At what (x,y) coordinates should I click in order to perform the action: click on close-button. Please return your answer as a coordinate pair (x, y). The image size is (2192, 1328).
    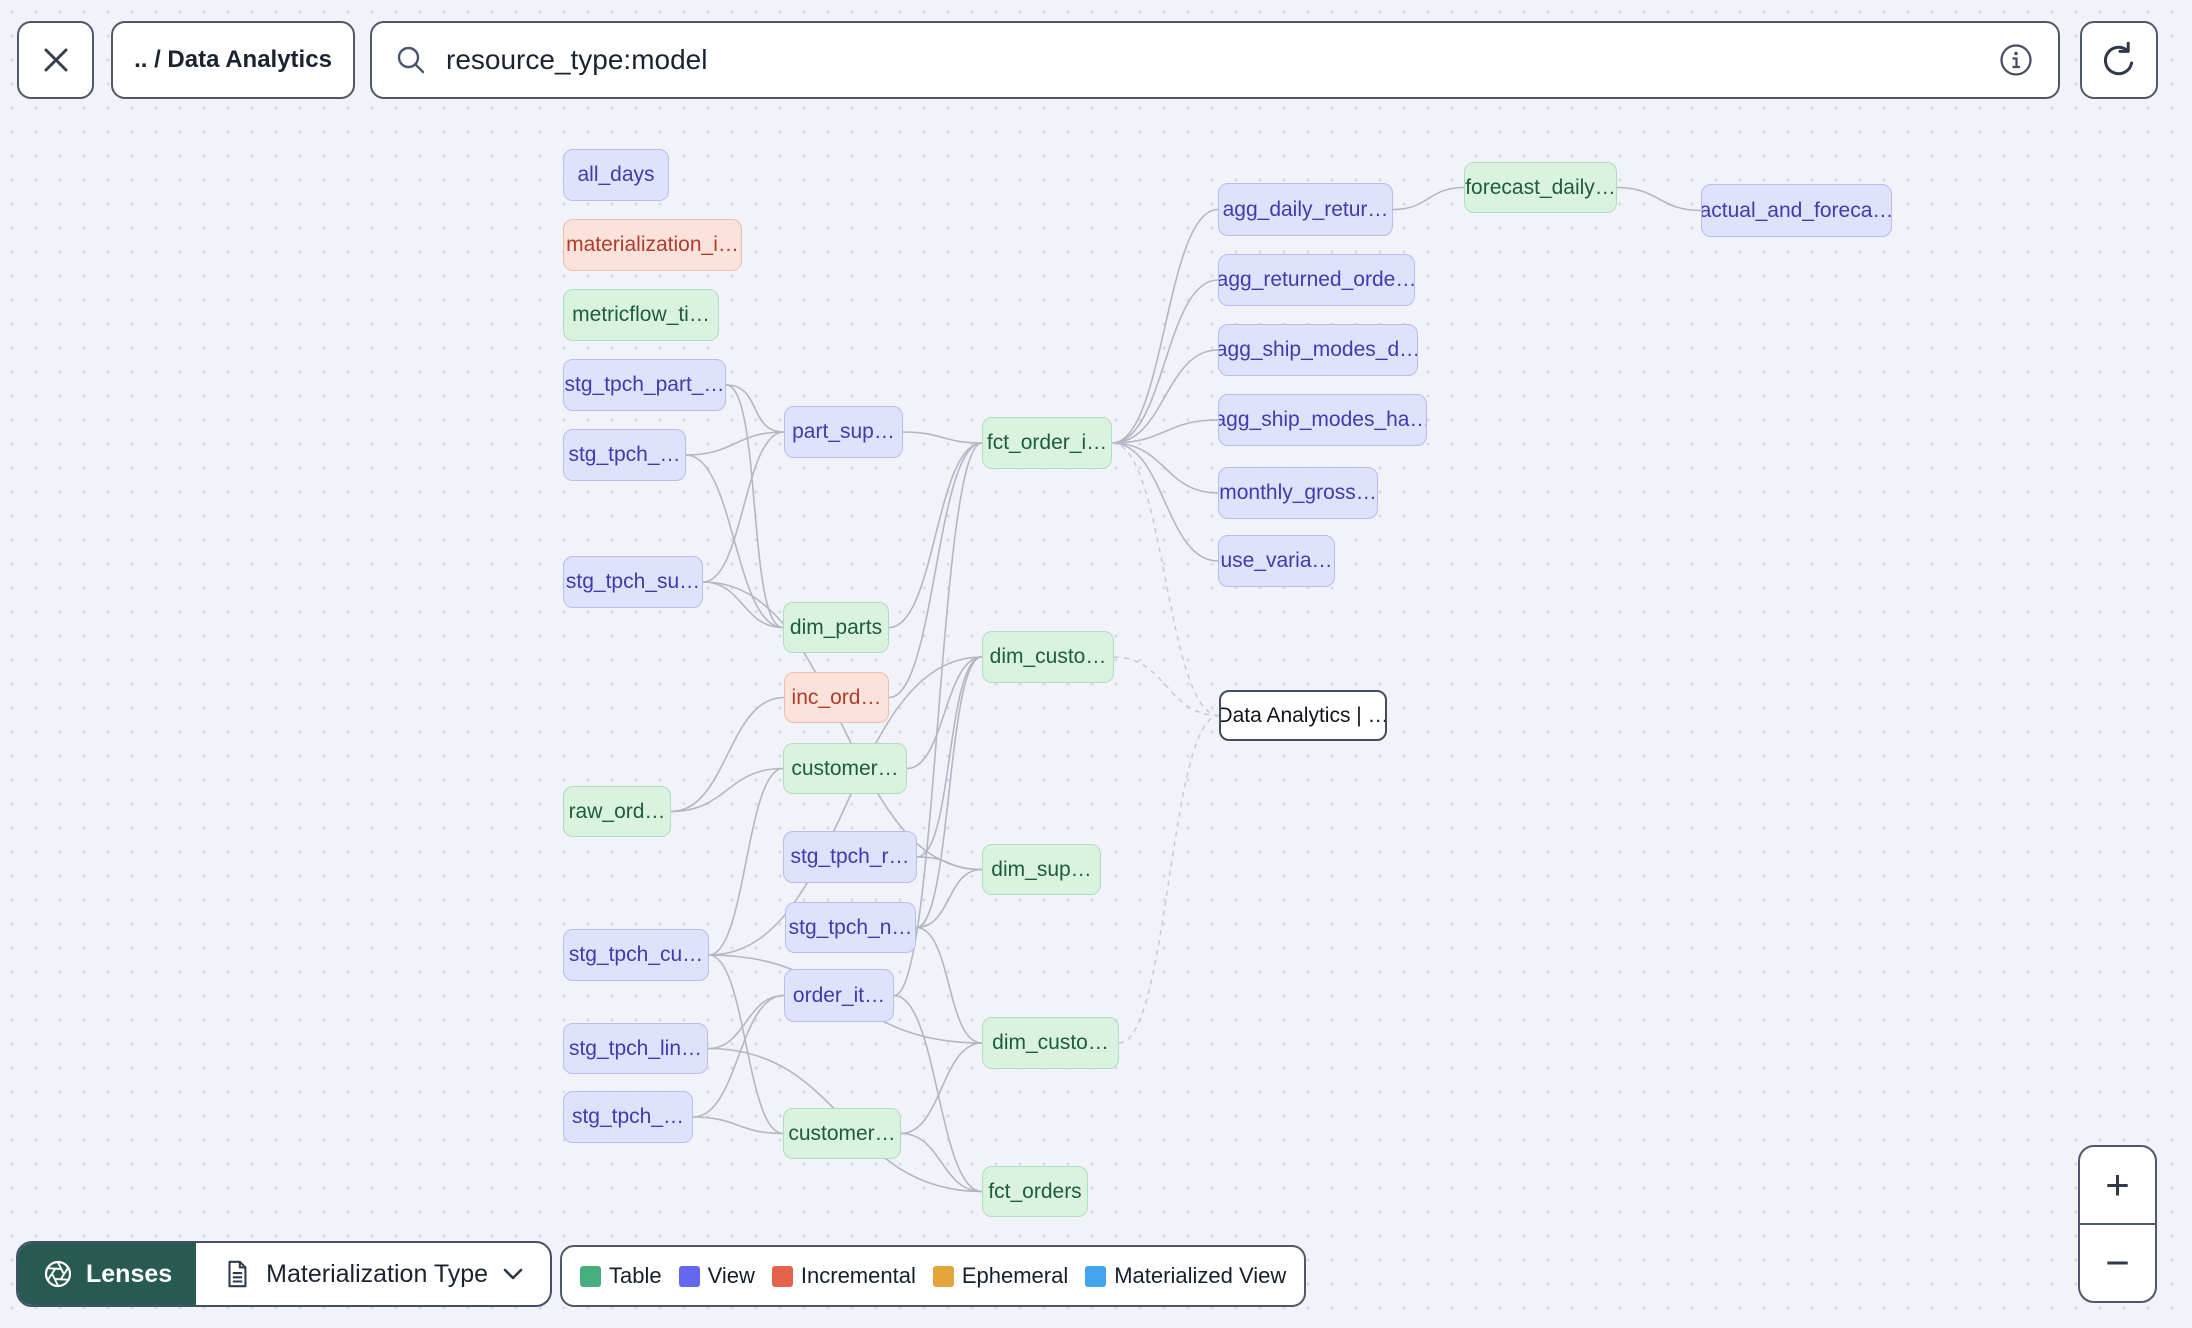
    Looking at the image, I should click on (55, 60).